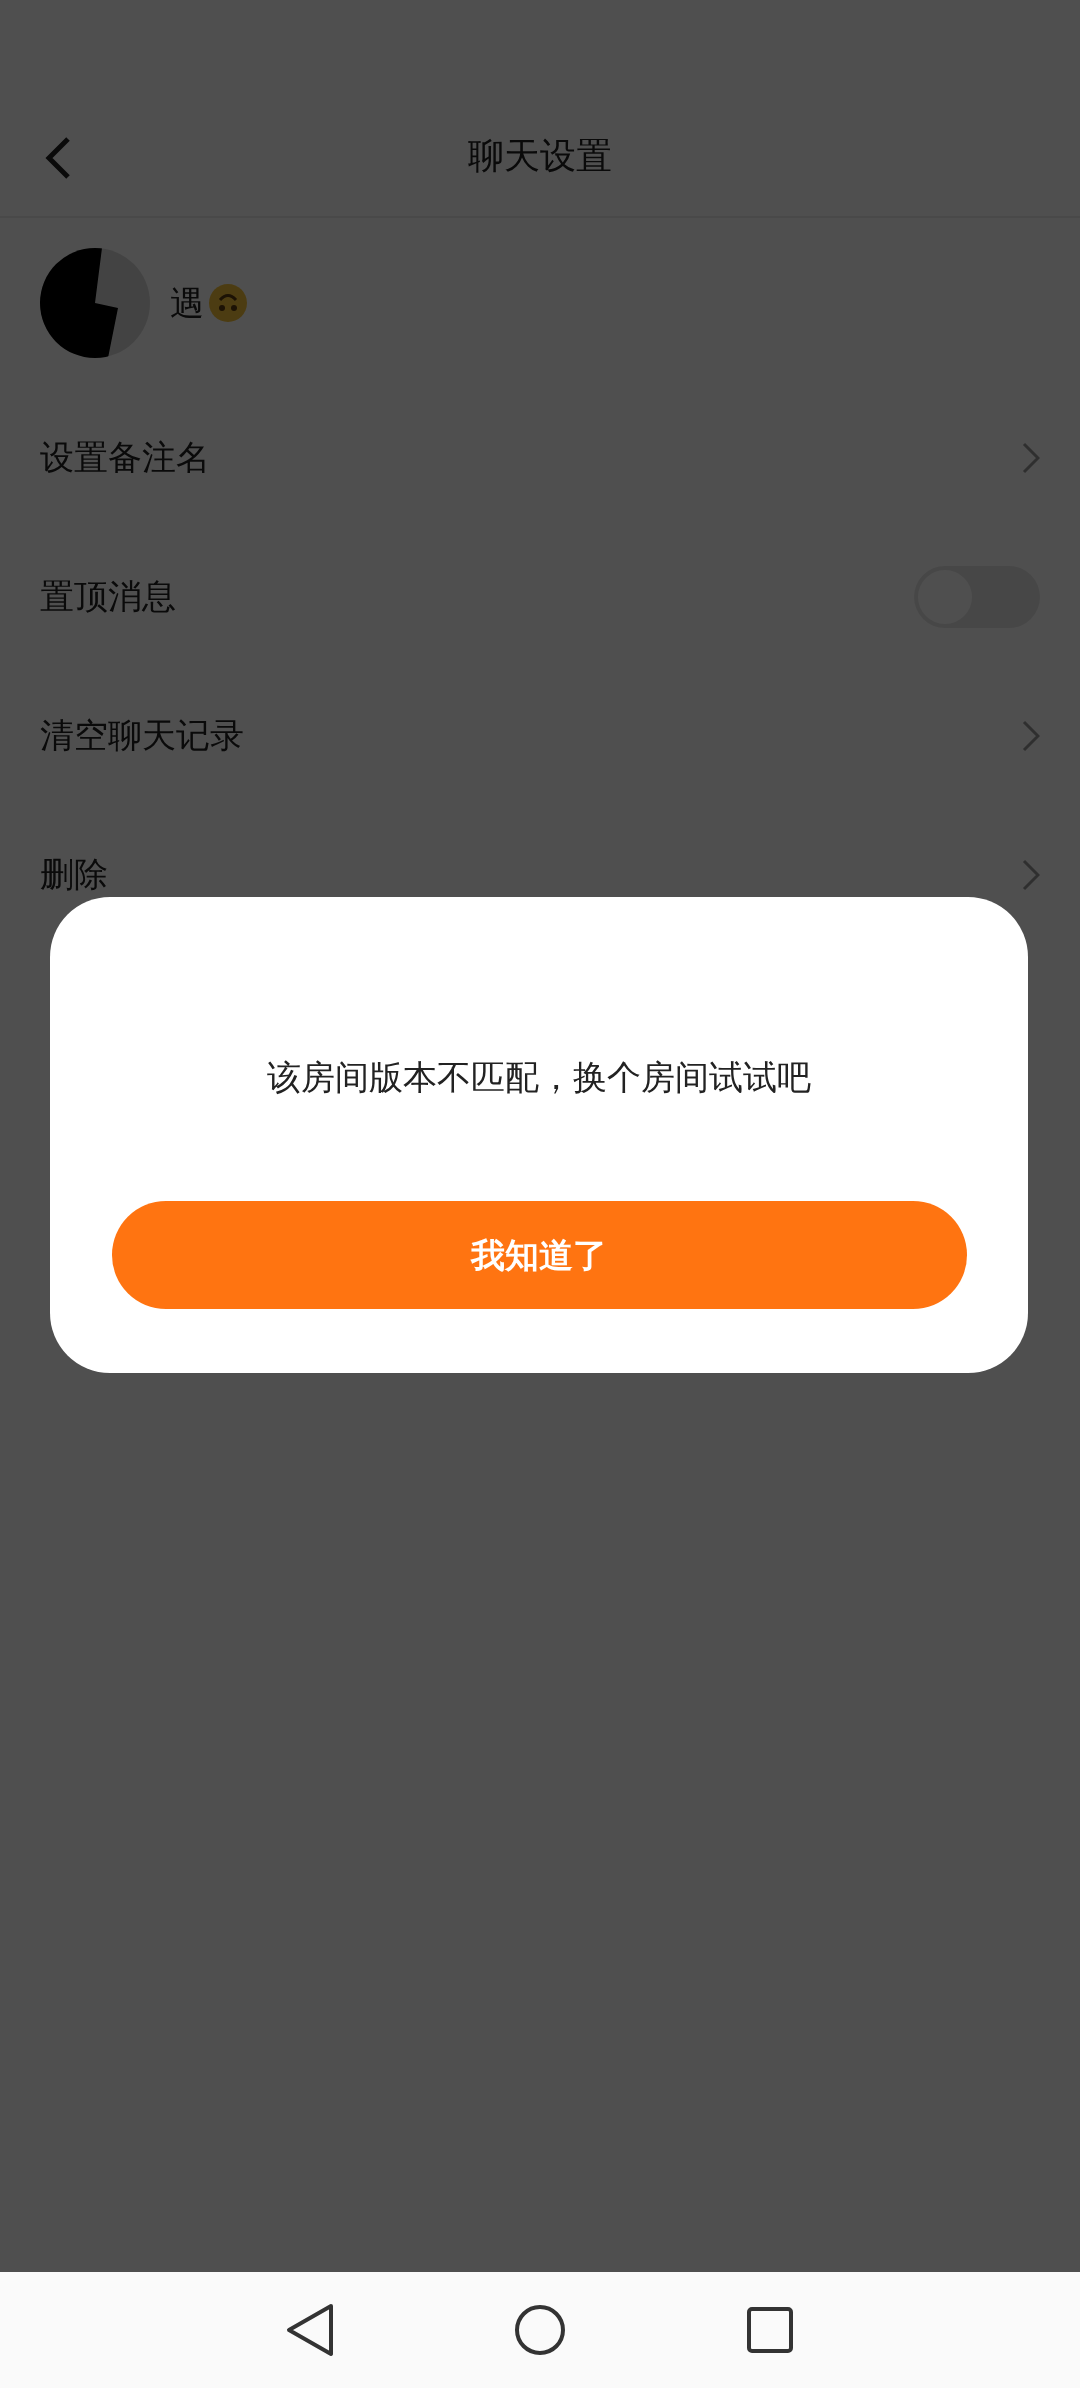 Image resolution: width=1080 pixels, height=2388 pixels. What do you see at coordinates (74, 874) in the screenshot?
I see `setting-label: 删除` at bounding box center [74, 874].